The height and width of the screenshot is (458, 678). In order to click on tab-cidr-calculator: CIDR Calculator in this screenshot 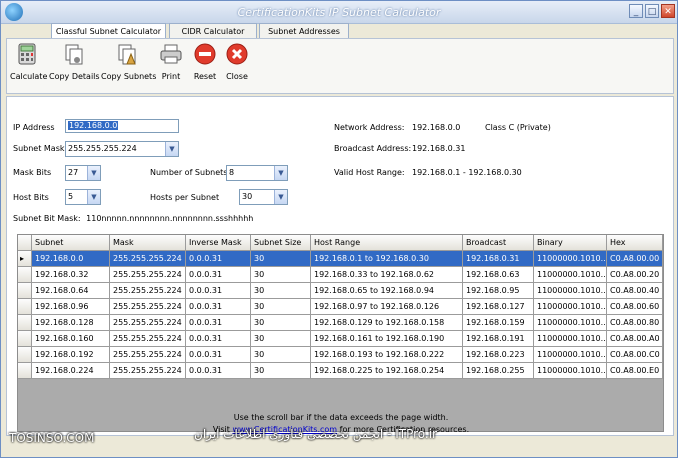, I will do `click(213, 30)`.